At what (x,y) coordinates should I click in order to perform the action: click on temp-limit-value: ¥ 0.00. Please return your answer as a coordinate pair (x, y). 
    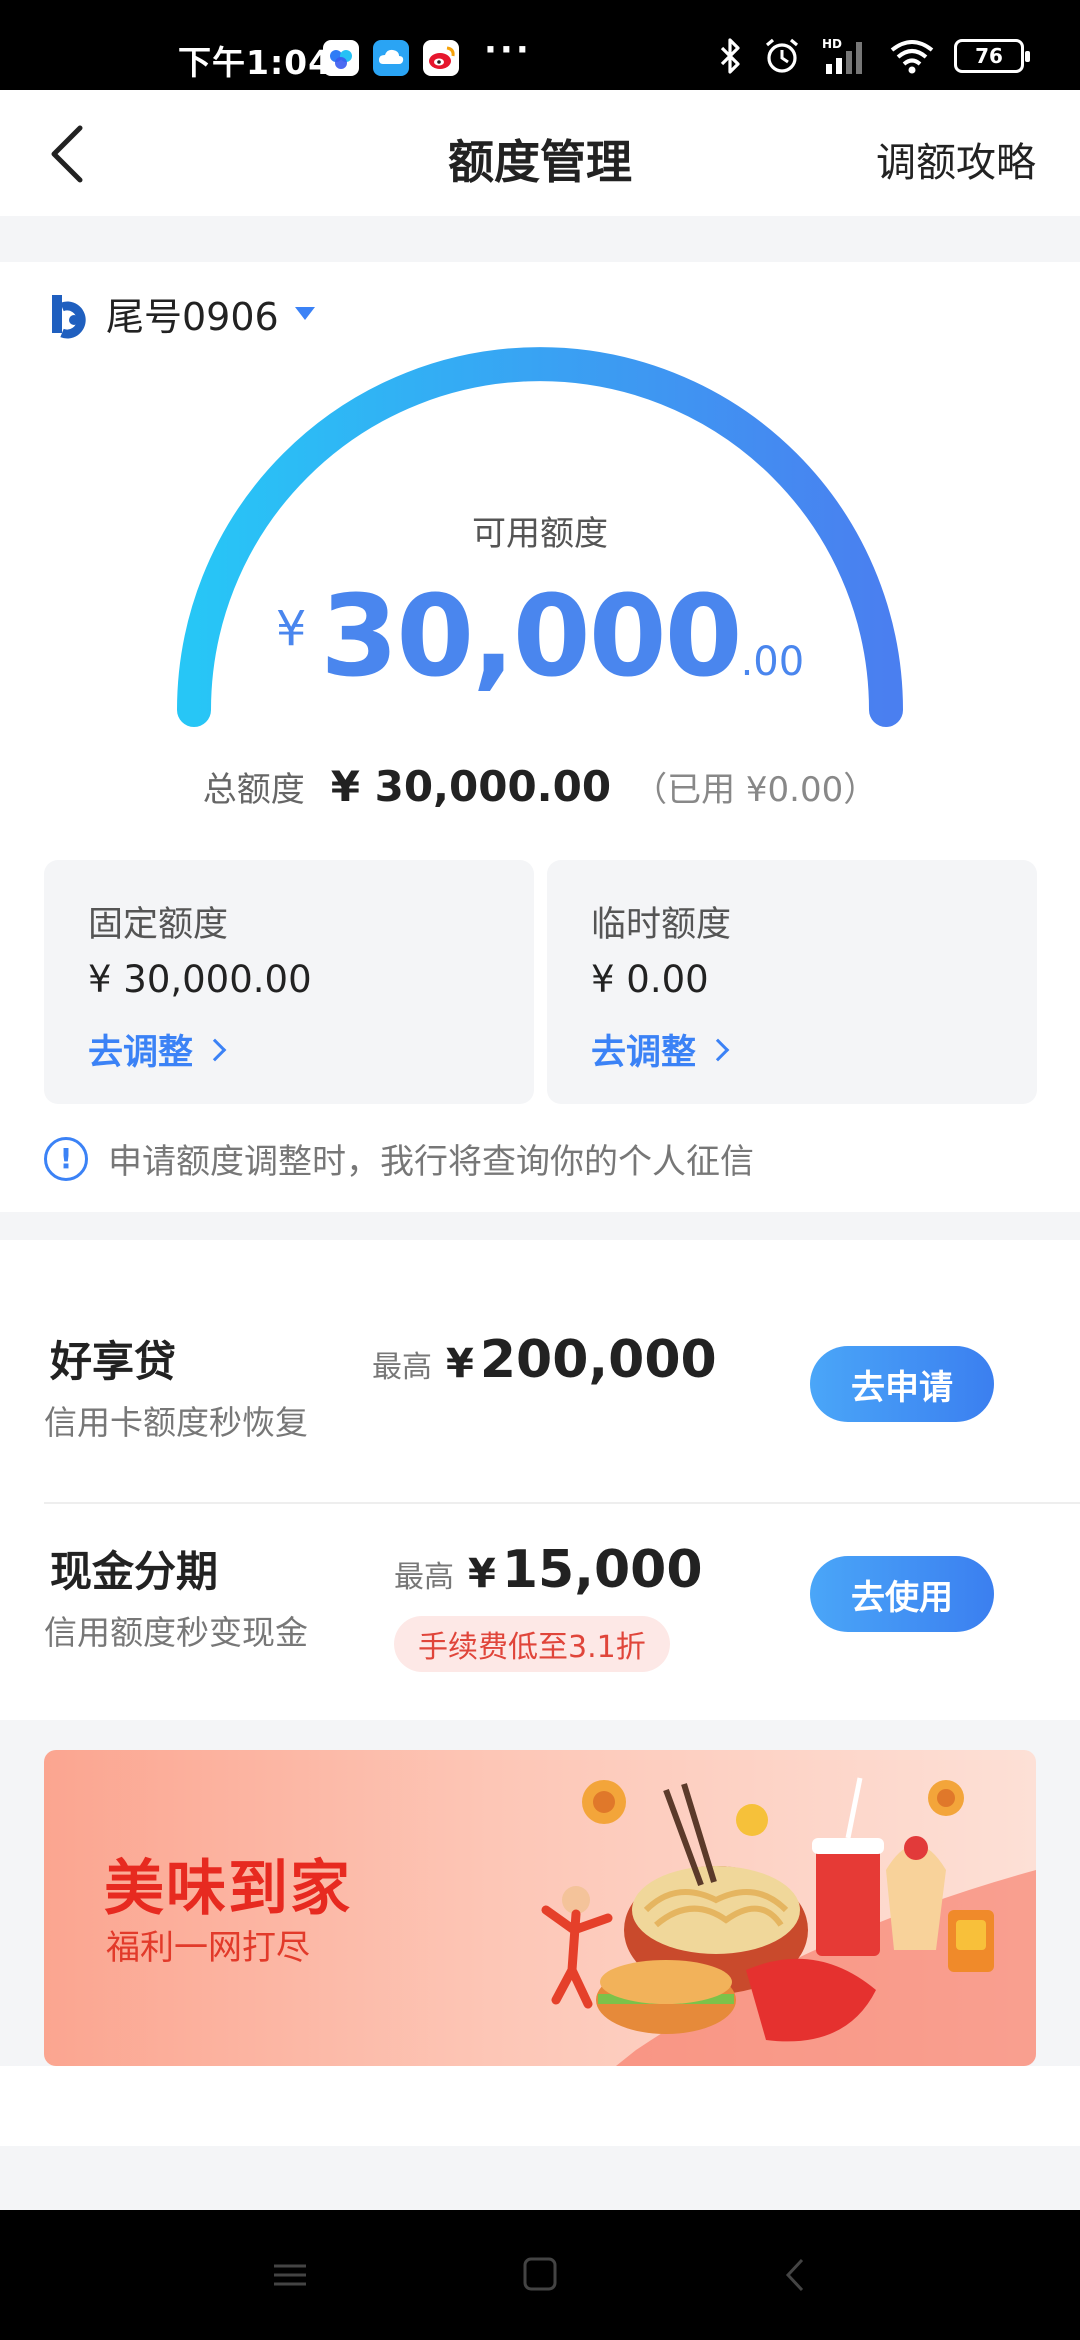
    Looking at the image, I should click on (650, 979).